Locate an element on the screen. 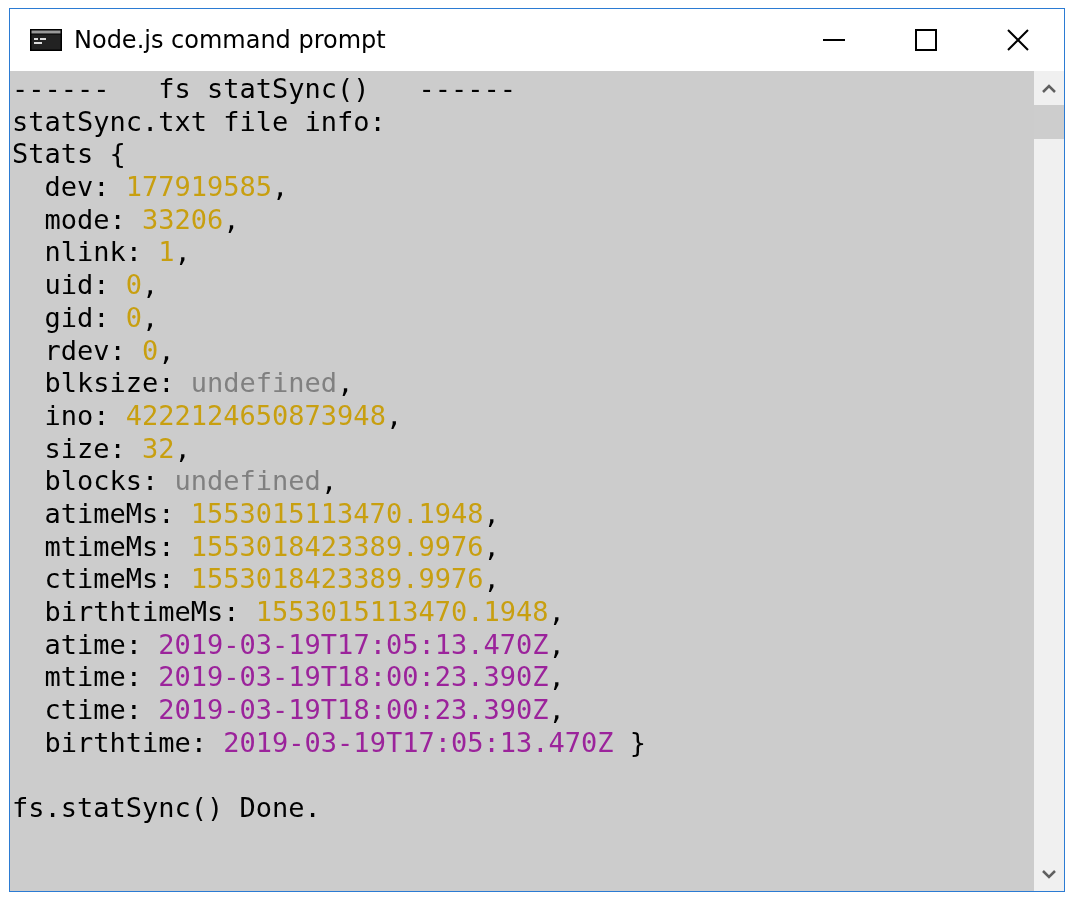  console-line: size: 32, is located at coordinates (117, 449).